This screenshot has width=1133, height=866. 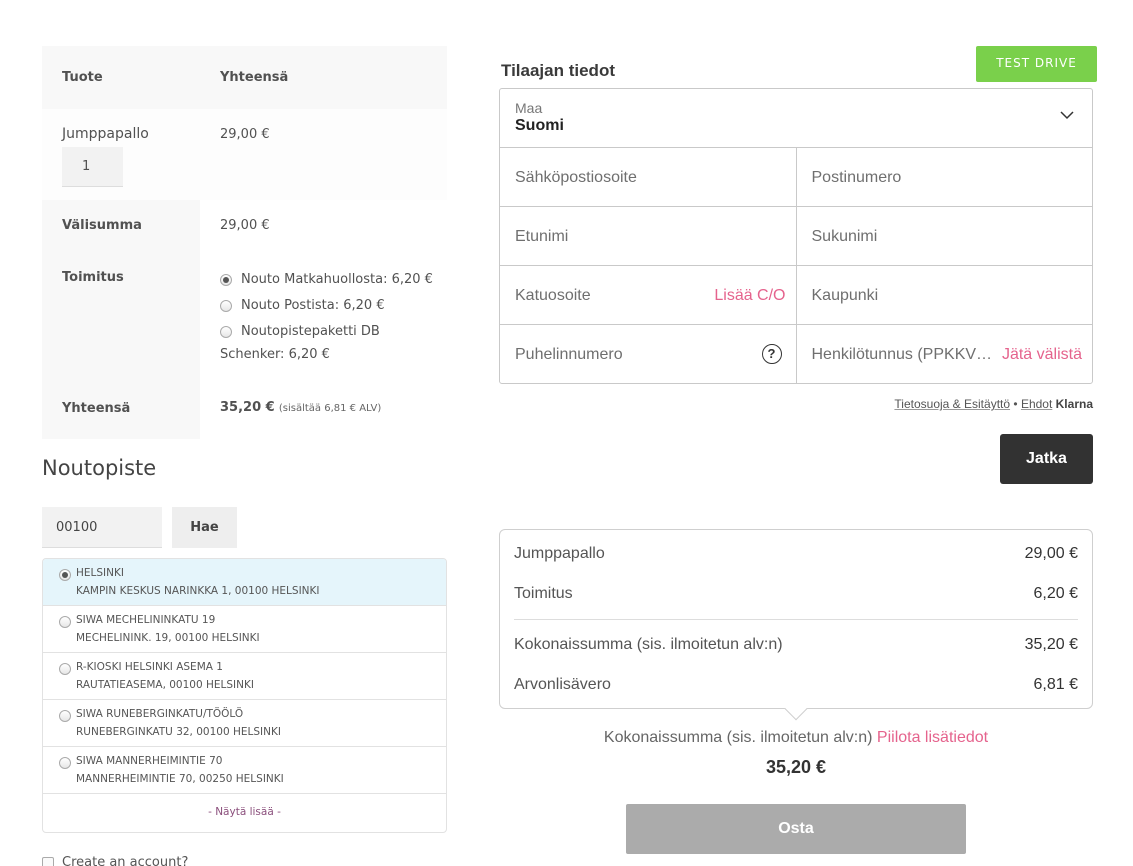 What do you see at coordinates (944, 177) in the screenshot?
I see `postcode-field: Postinumero` at bounding box center [944, 177].